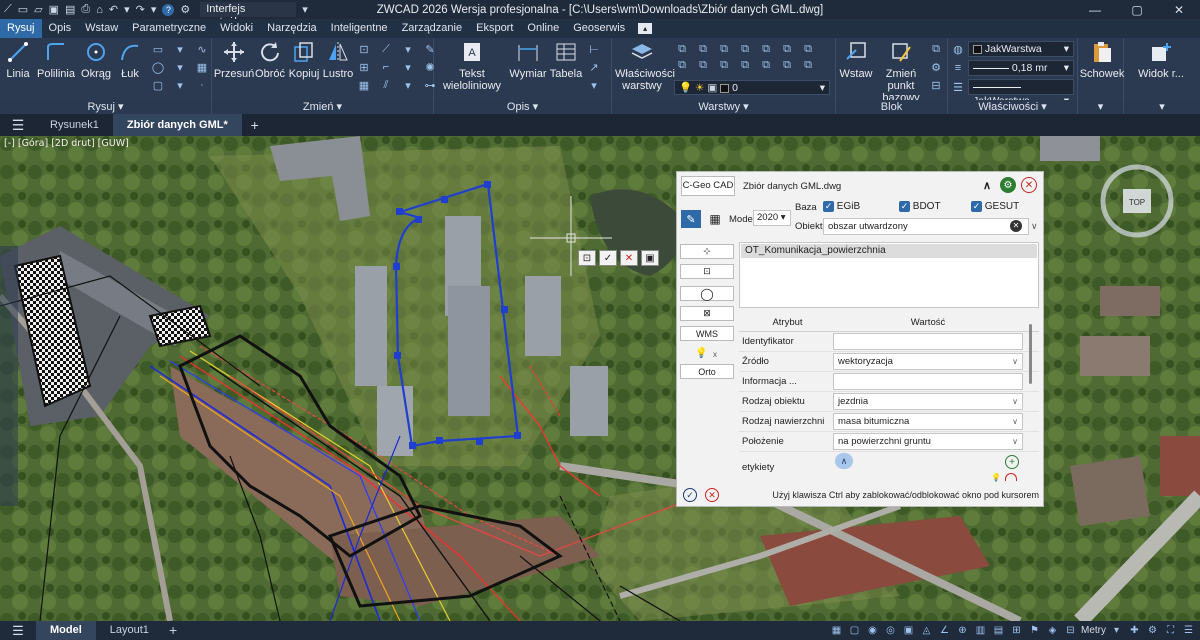 This screenshot has height=640, width=1200. What do you see at coordinates (202, 85) in the screenshot?
I see `point-icon: ·` at bounding box center [202, 85].